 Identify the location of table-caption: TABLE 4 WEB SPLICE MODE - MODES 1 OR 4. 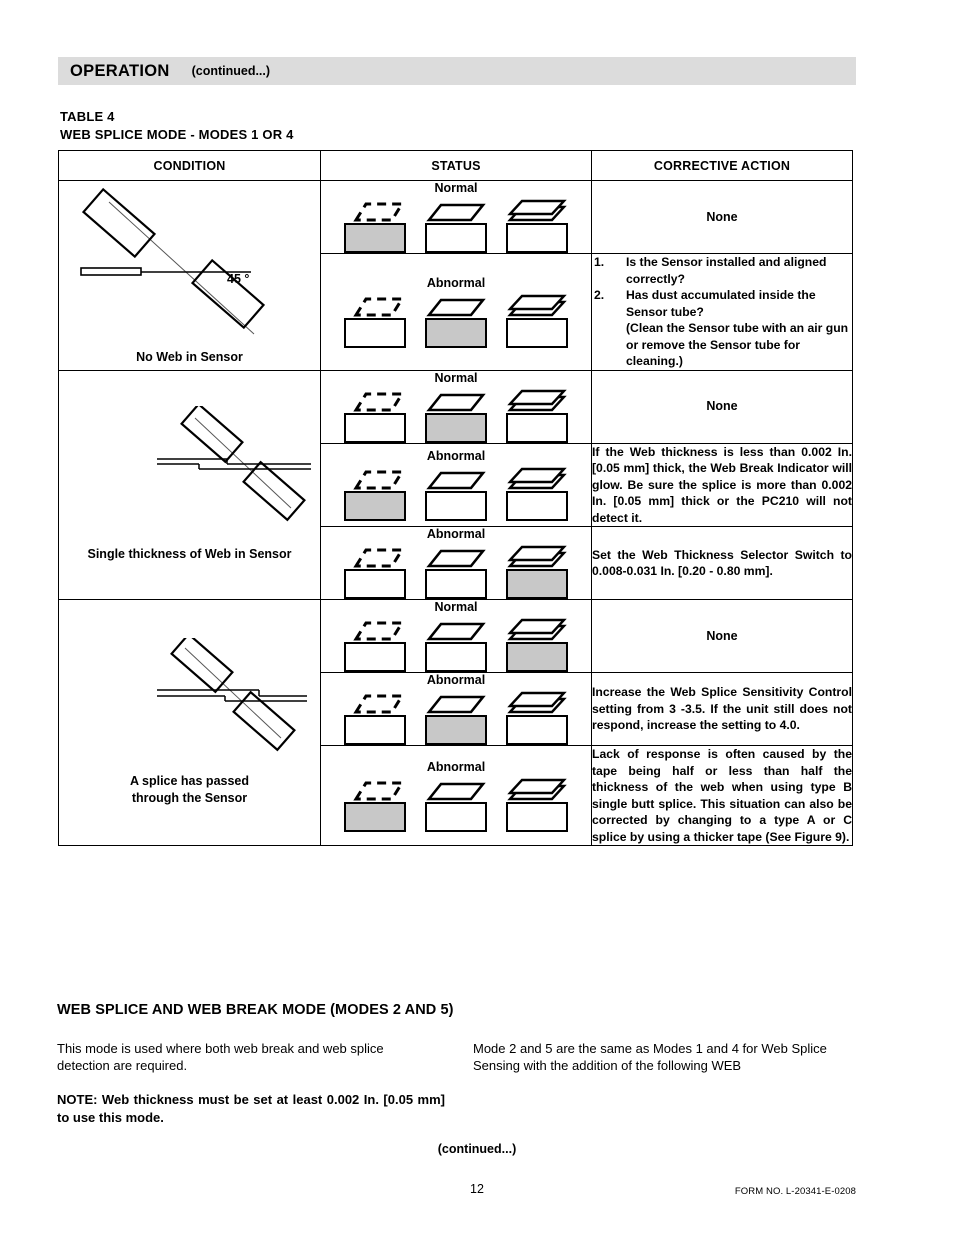
(177, 125).